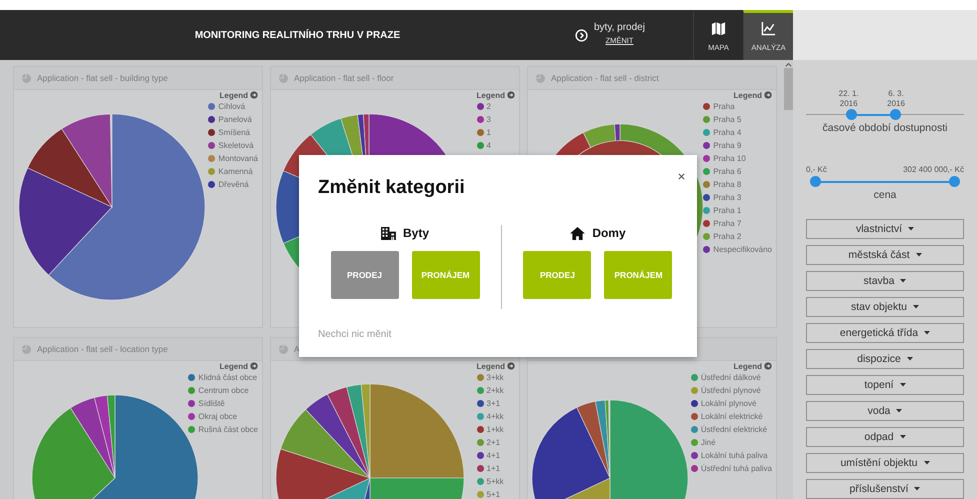 This screenshot has width=977, height=499. What do you see at coordinates (730, 377) in the screenshot?
I see `legend-label: Ústřední dálkové` at bounding box center [730, 377].